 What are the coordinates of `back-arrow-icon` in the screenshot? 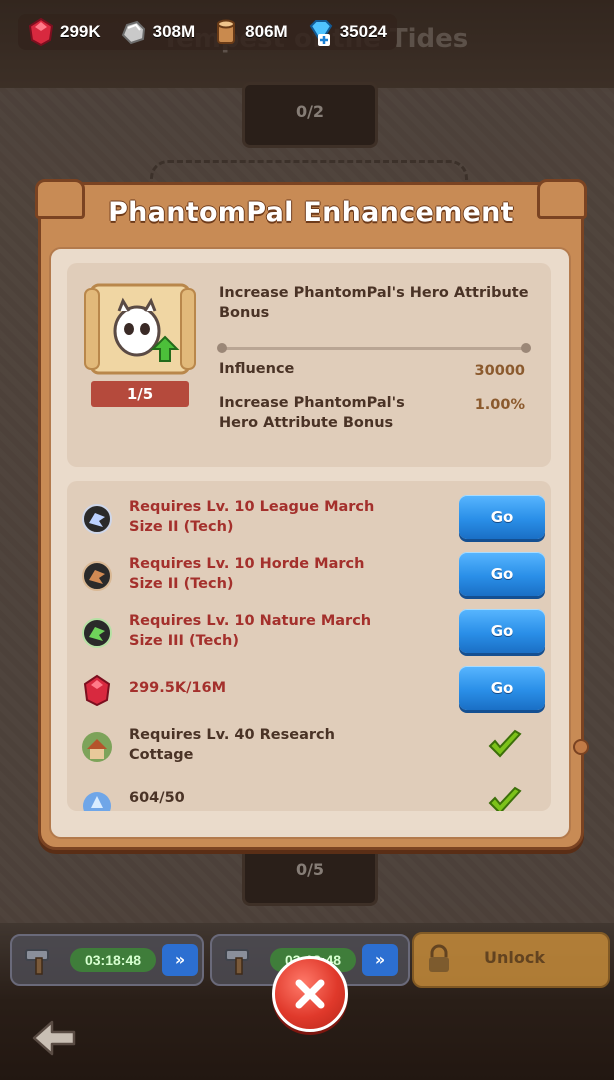 It's located at (54, 1038).